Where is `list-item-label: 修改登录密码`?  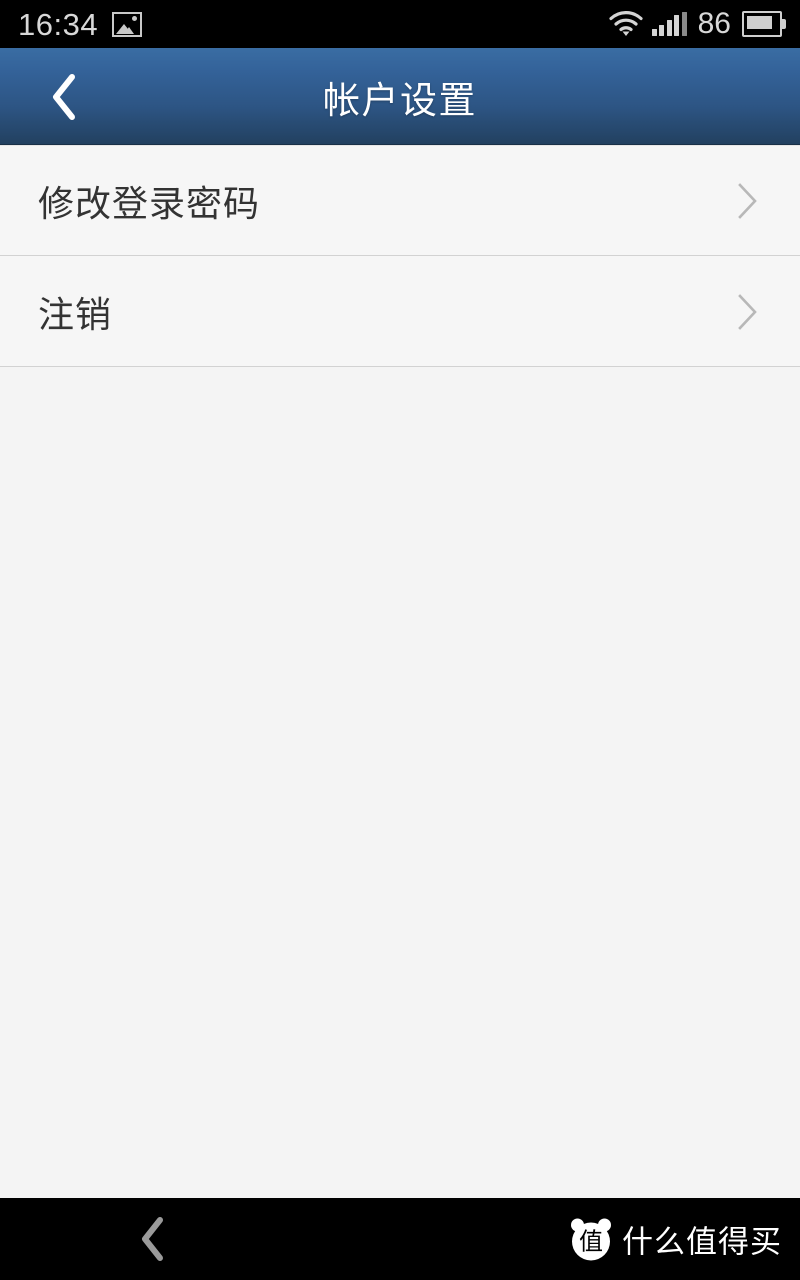 list-item-label: 修改登录密码 is located at coordinates (149, 204).